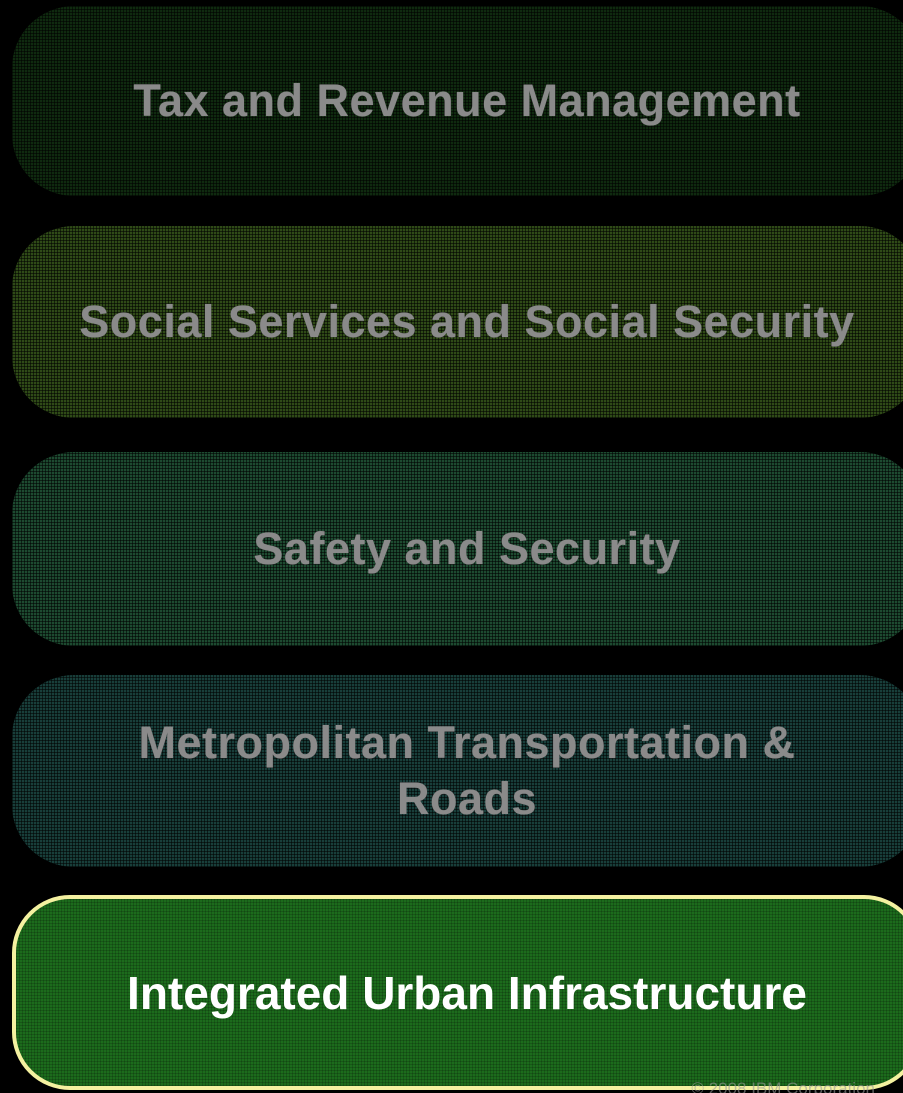 The height and width of the screenshot is (1093, 903). What do you see at coordinates (467, 548) in the screenshot?
I see `tile-label: Safety and Security` at bounding box center [467, 548].